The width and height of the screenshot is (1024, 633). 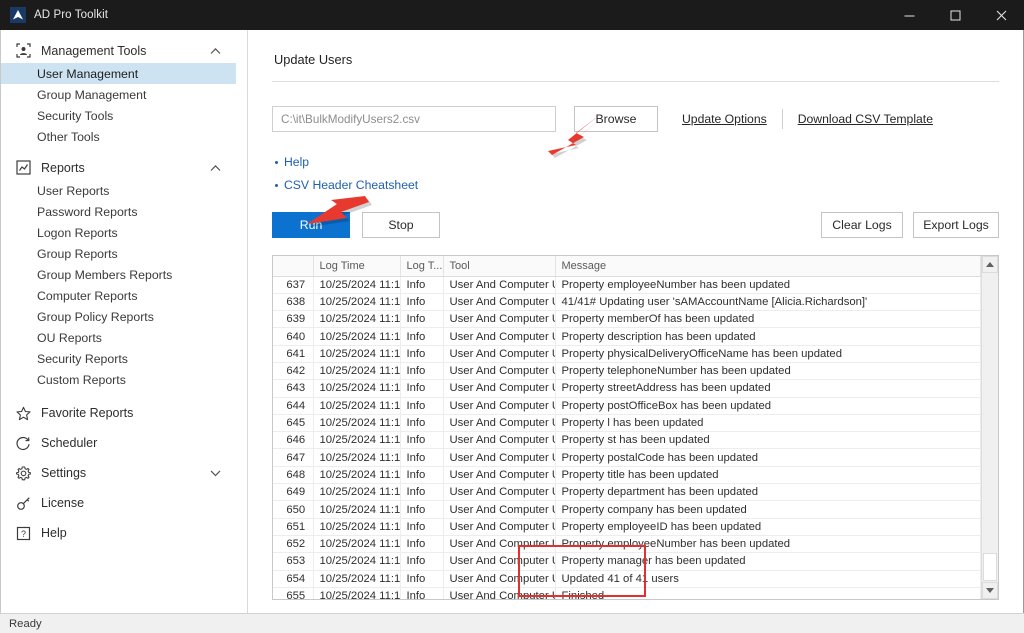 I want to click on sidebar-item-group-reports: Group Reports, so click(x=124, y=253).